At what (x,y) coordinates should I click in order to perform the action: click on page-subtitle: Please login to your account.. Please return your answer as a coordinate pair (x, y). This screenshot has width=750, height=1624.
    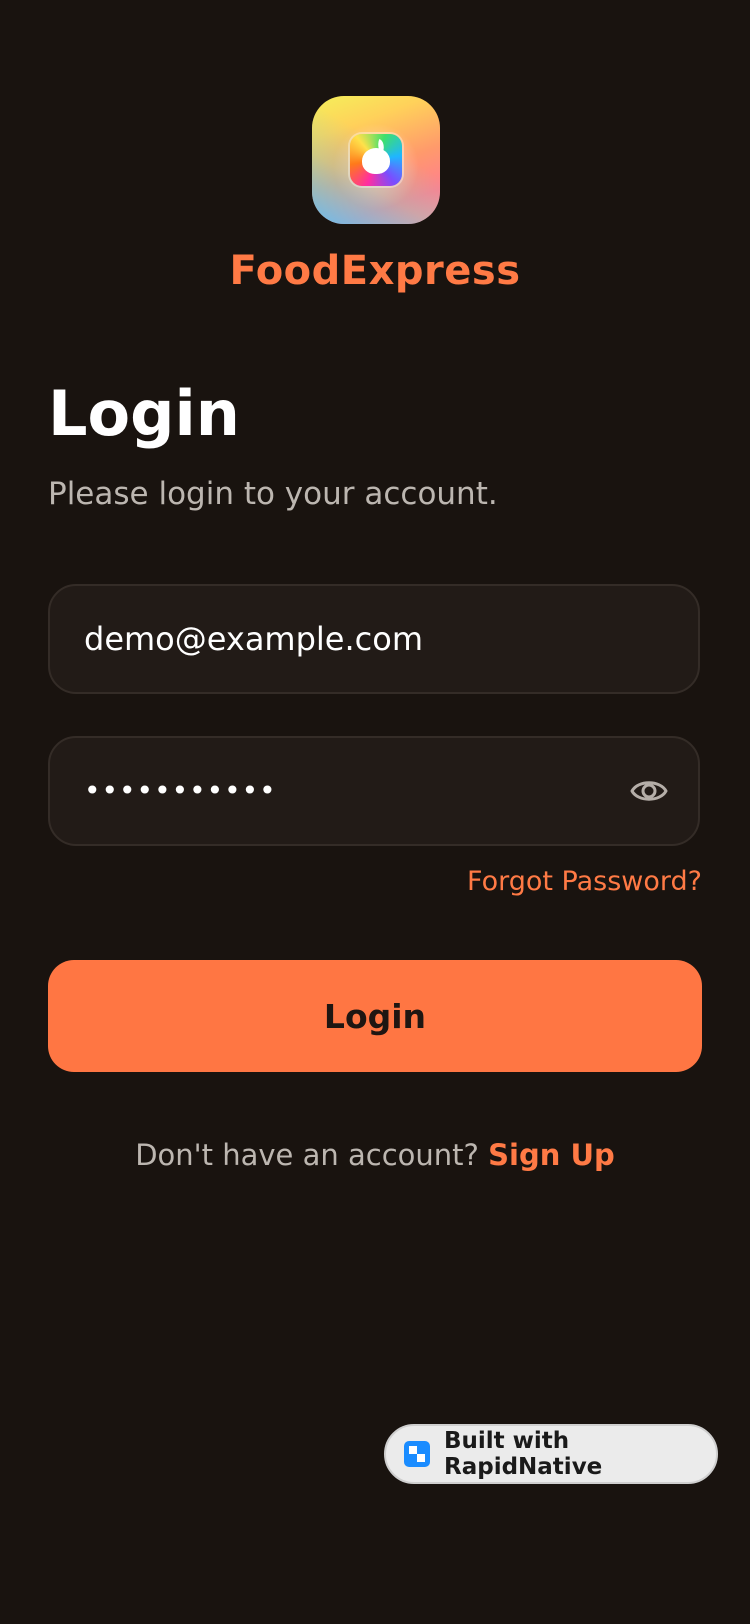
    Looking at the image, I should click on (273, 494).